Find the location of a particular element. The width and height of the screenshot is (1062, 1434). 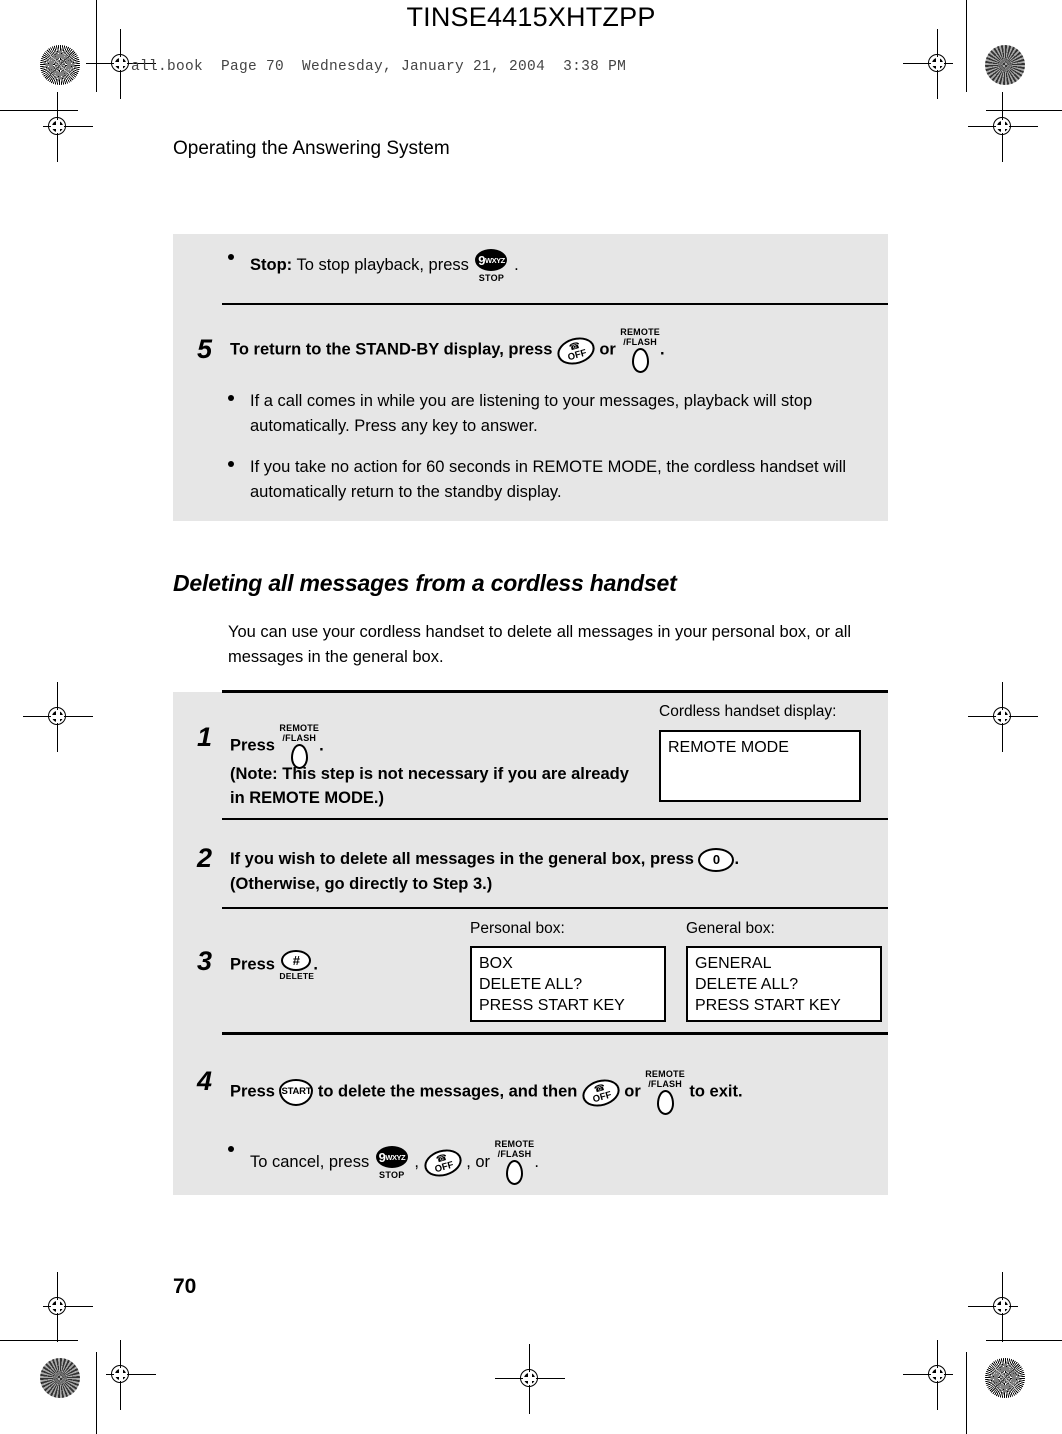

step-2-line-2: (Otherwise, go directly to Step 3.) is located at coordinates (361, 884).